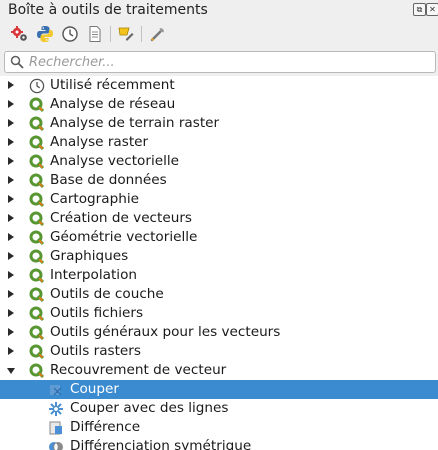  Describe the element at coordinates (56, 390) in the screenshot. I see `clip-icon` at that location.